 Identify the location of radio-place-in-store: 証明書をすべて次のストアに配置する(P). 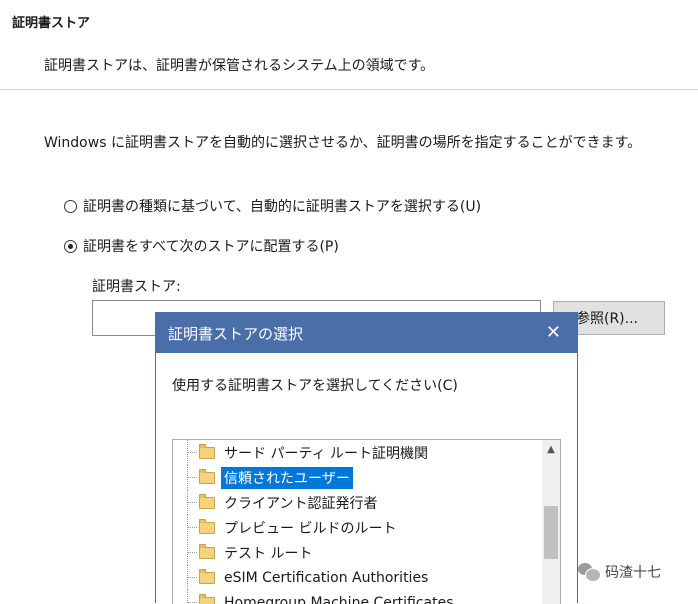
(201, 246).